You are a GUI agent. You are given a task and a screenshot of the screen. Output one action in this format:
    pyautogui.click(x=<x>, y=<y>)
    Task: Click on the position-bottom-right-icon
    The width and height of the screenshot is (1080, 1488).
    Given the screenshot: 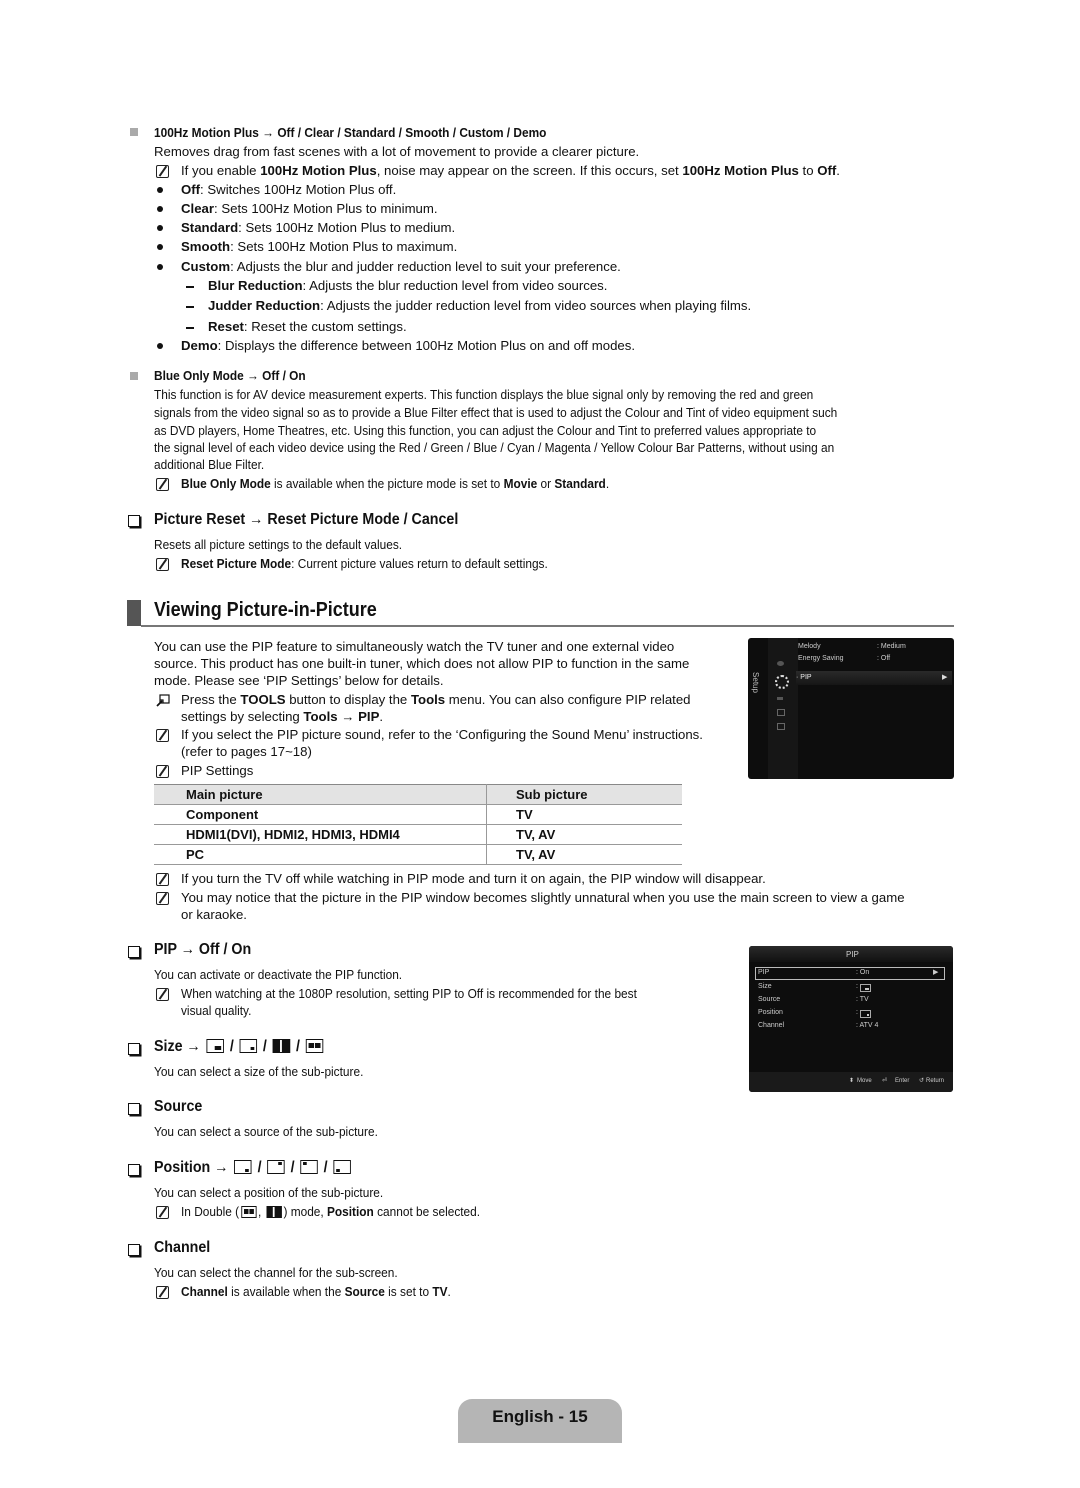 What is the action you would take?
    pyautogui.click(x=243, y=1167)
    